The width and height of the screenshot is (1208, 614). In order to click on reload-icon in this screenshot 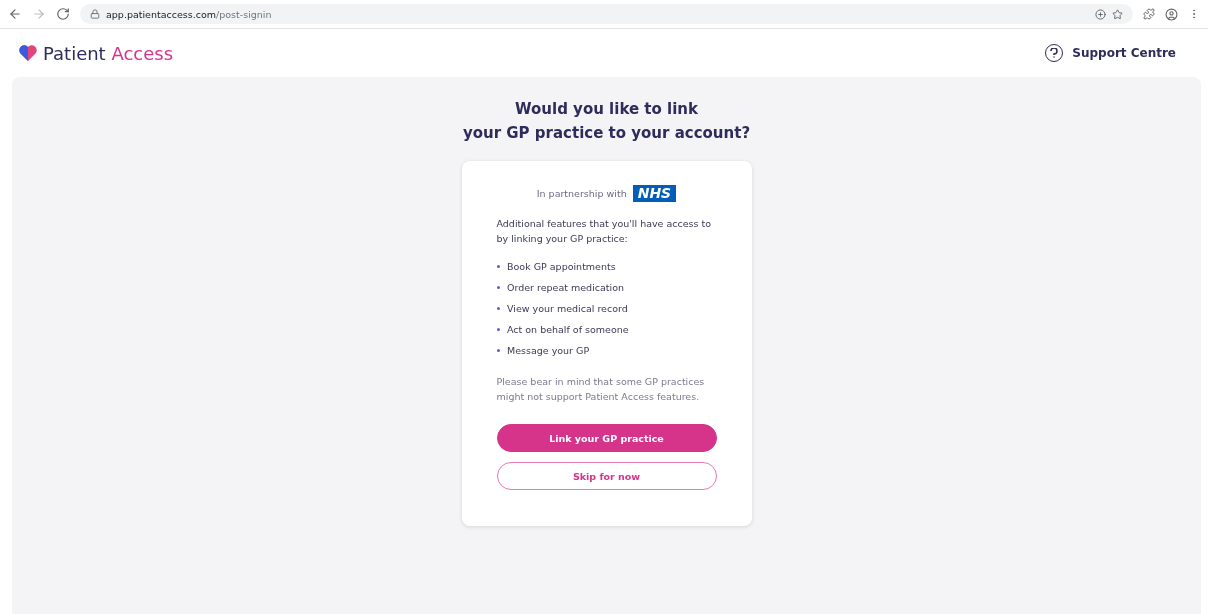, I will do `click(63, 14)`.